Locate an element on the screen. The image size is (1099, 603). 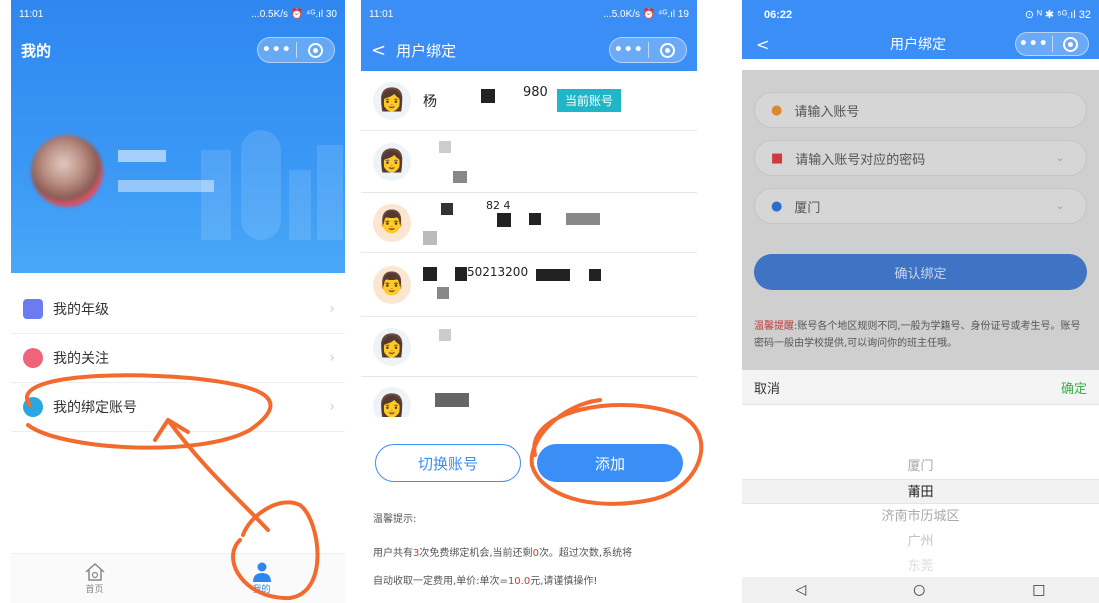
user-icon is located at coordinates (261, 572).